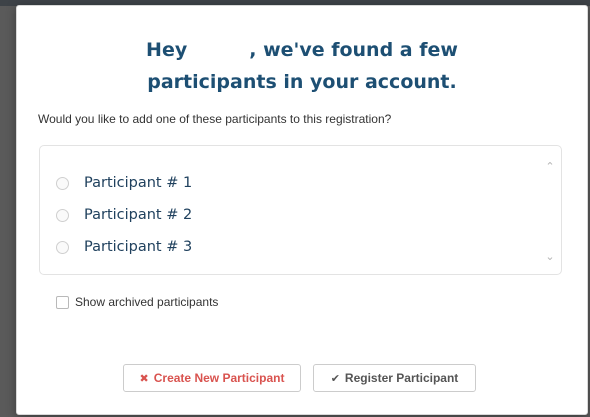 This screenshot has height=417, width=590. Describe the element at coordinates (138, 247) in the screenshot. I see `participant-label: Participant # 3` at that location.